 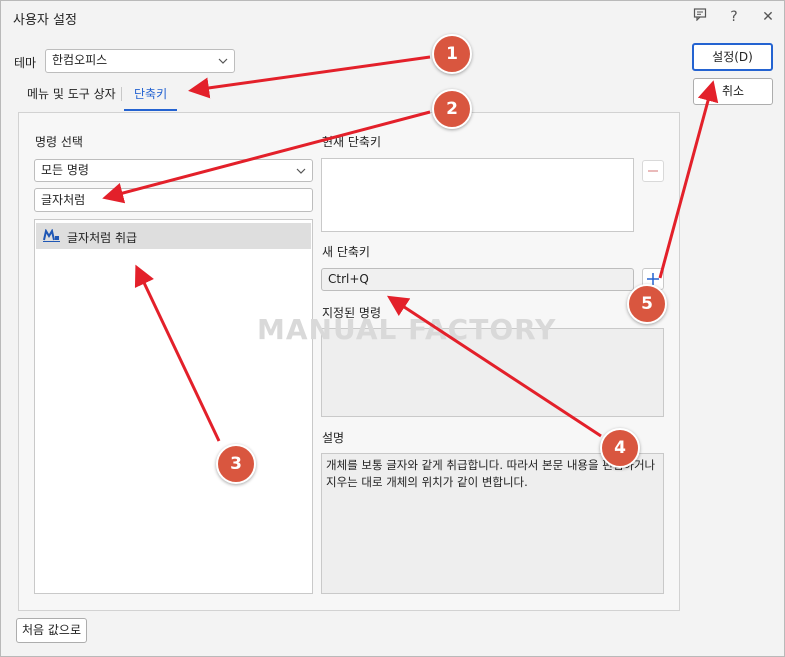 What do you see at coordinates (140, 61) in the screenshot?
I see `theme-select: 한컴오피스` at bounding box center [140, 61].